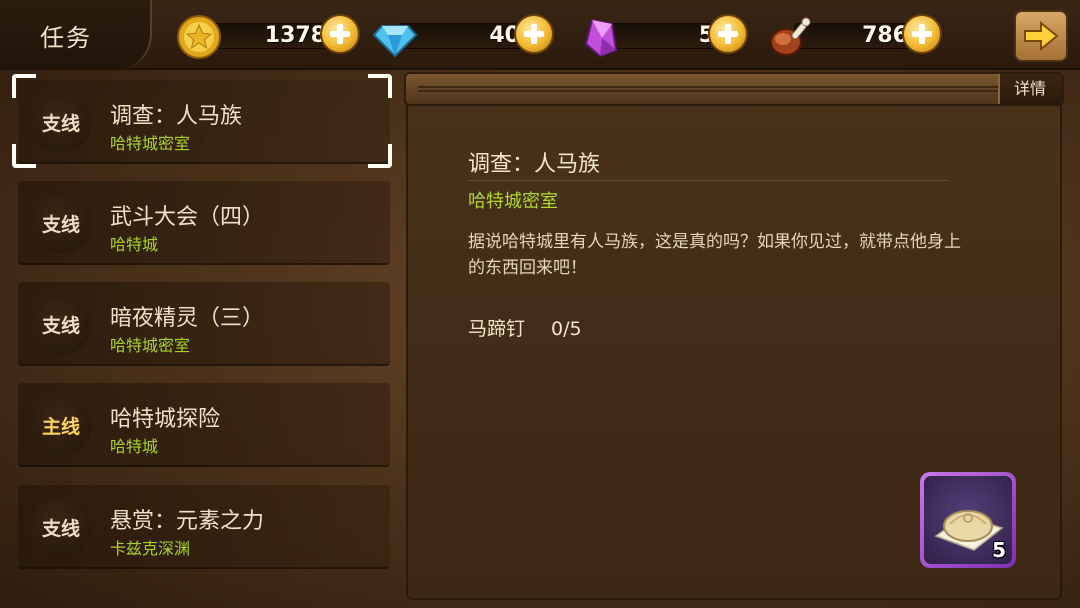 The height and width of the screenshot is (608, 1080). I want to click on arrow-right-icon, so click(1041, 36).